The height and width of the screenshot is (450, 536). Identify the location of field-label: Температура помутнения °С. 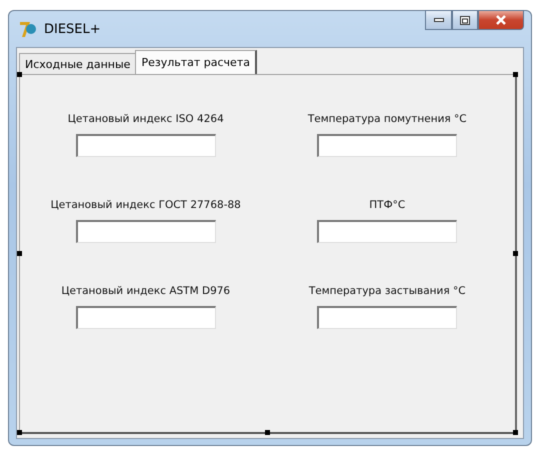
(387, 119).